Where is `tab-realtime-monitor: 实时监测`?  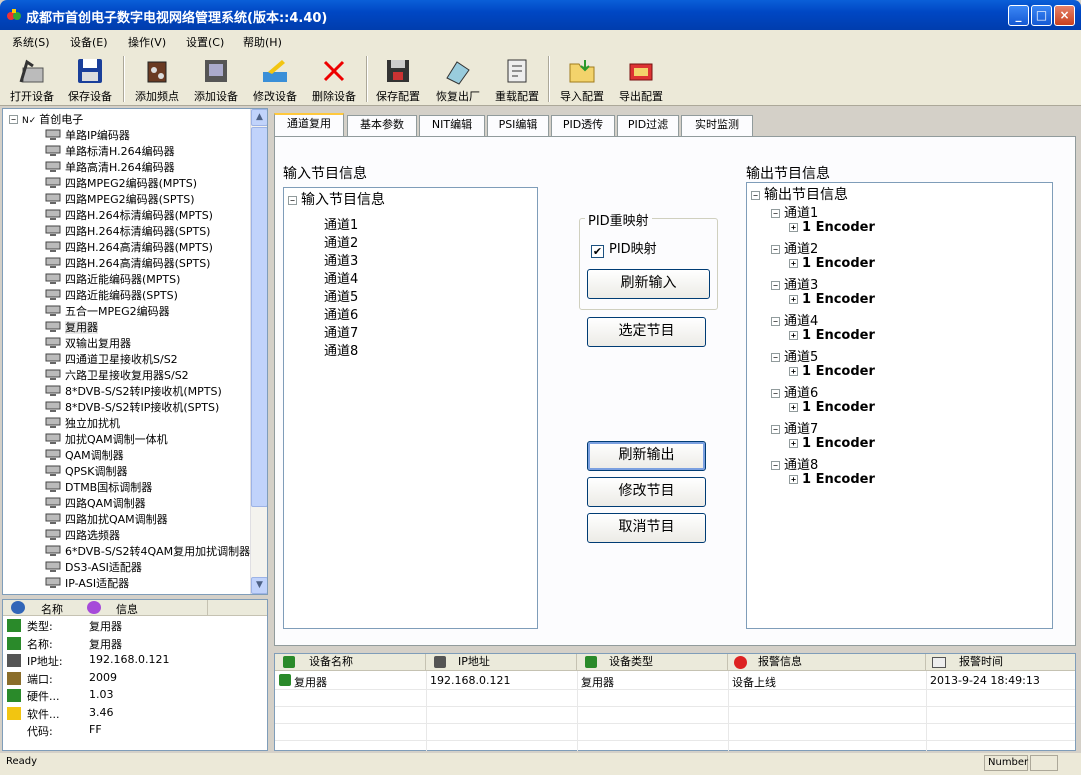
tab-realtime-monitor: 实时监测 is located at coordinates (717, 125).